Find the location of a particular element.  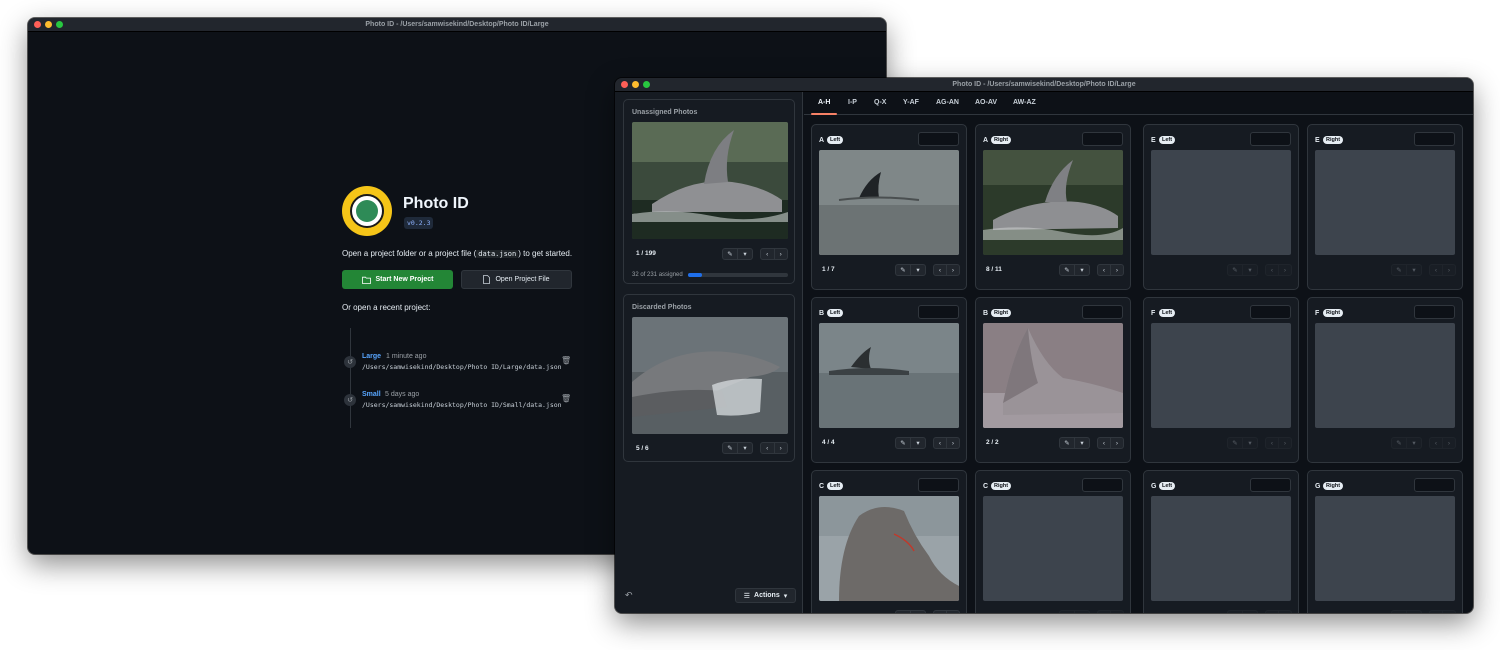

tab-a-h: A-H is located at coordinates (824, 102).